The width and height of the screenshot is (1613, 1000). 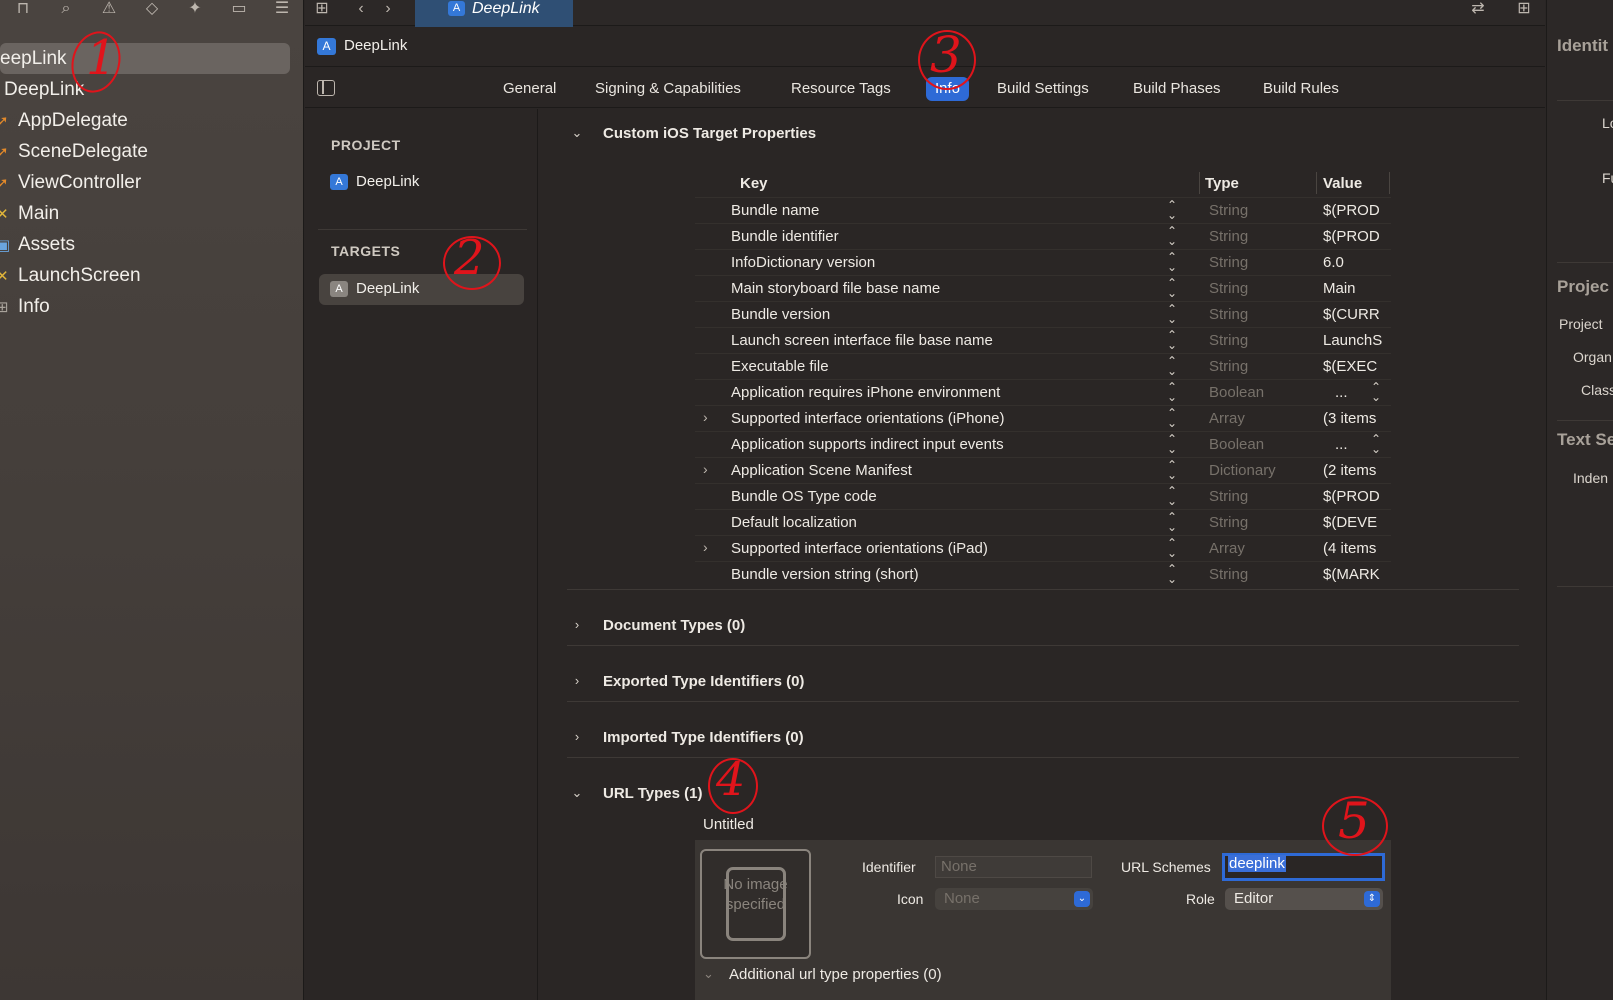 What do you see at coordinates (44, 90) in the screenshot?
I see `navigator-group-deeplink: DeepLink` at bounding box center [44, 90].